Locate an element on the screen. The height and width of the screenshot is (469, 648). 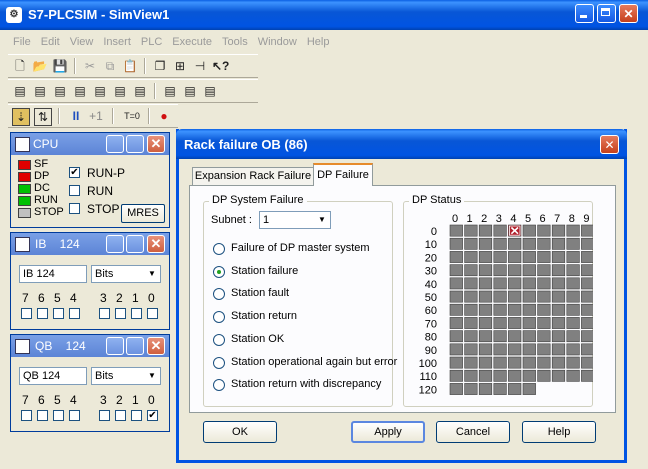
qb-window-title-bar: QB 124 ✕ is located at coordinates (90, 346).